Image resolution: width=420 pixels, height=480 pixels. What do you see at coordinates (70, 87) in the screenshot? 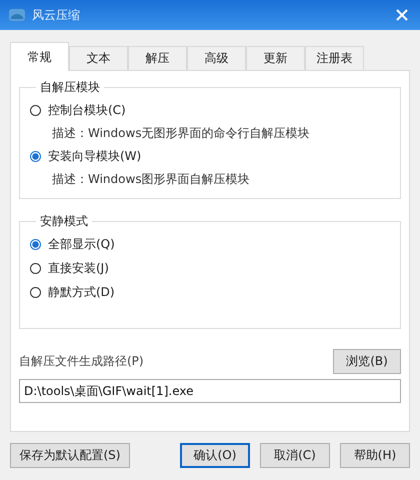
I see `group-title: 自解压模块` at bounding box center [70, 87].